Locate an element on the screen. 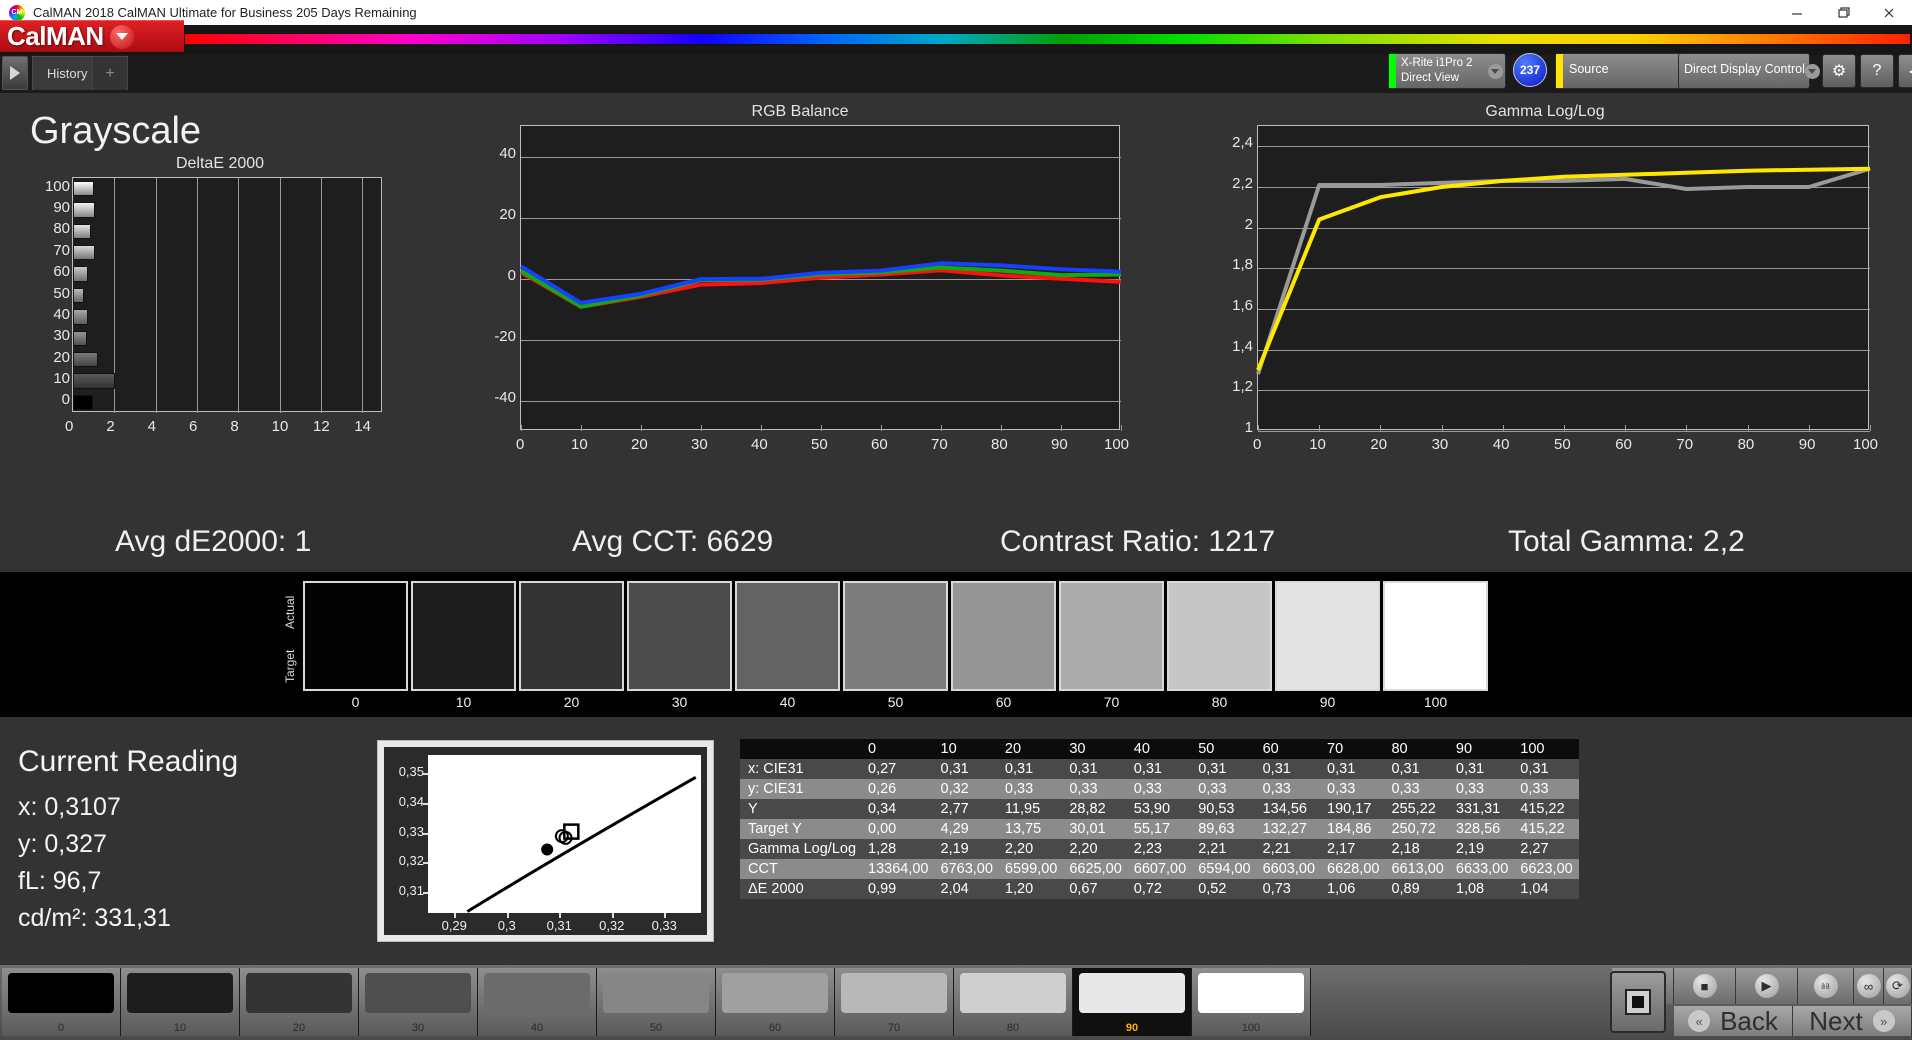  y-axis-tick: 1,8 is located at coordinates (1242, 265).